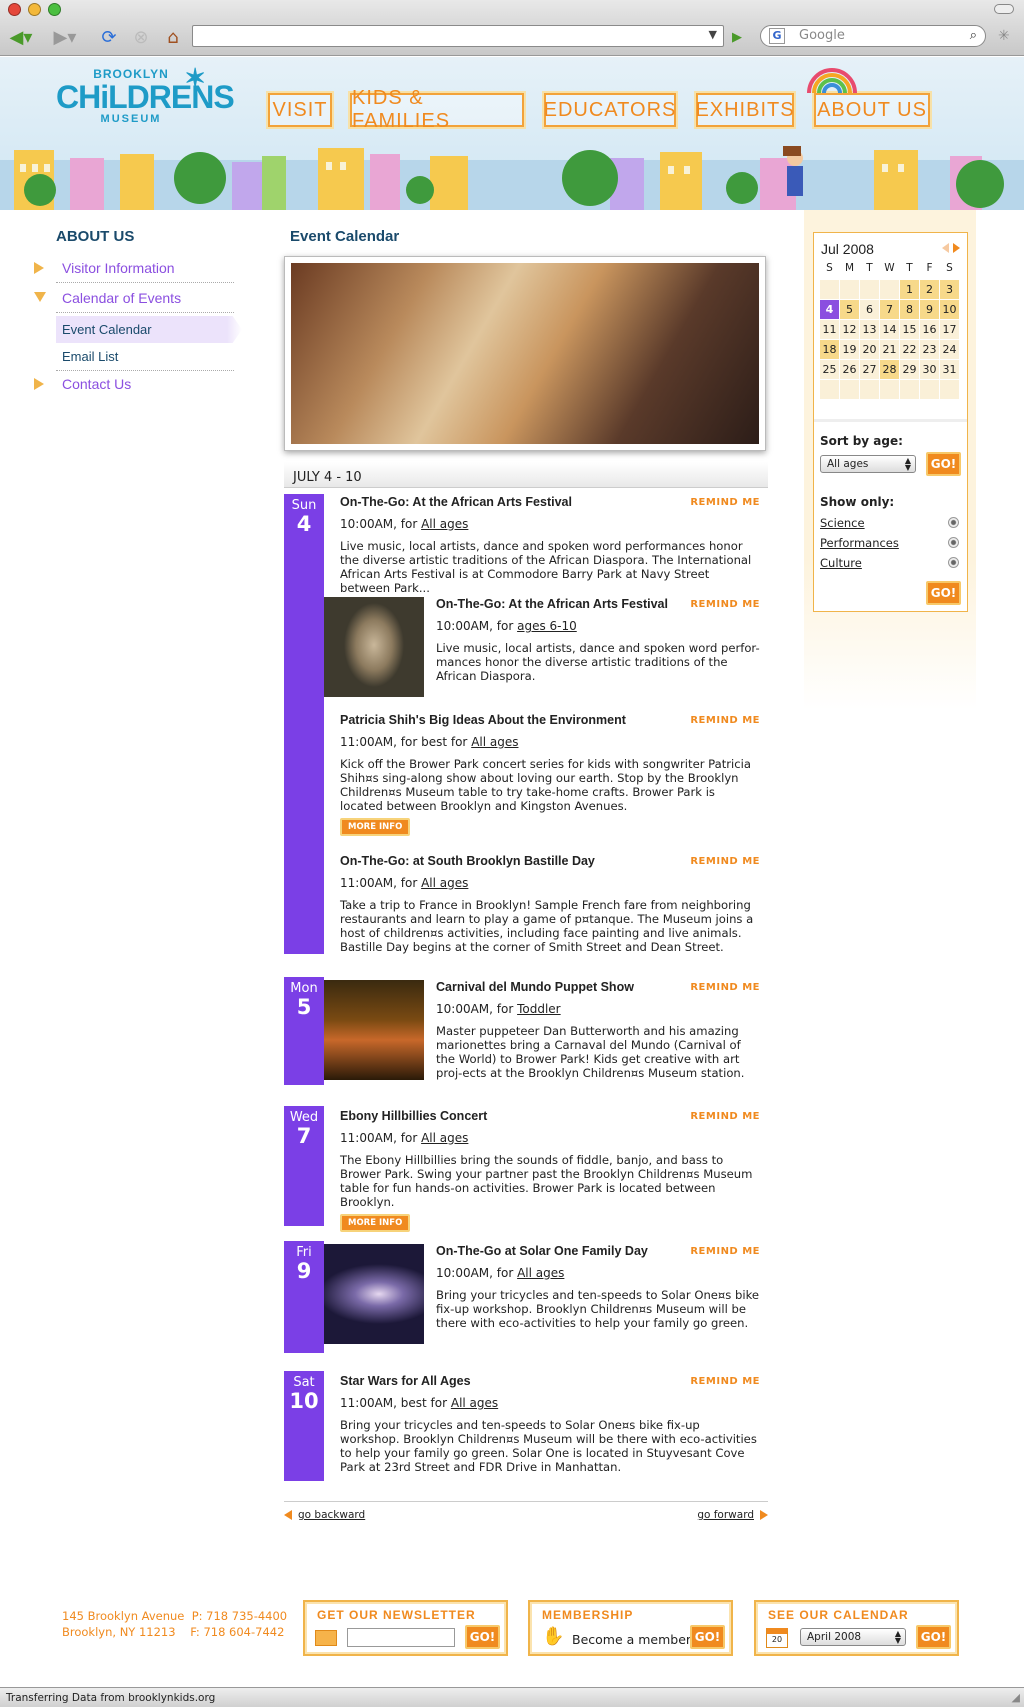 The width and height of the screenshot is (1024, 1707). I want to click on day-cell: 20, so click(869, 349).